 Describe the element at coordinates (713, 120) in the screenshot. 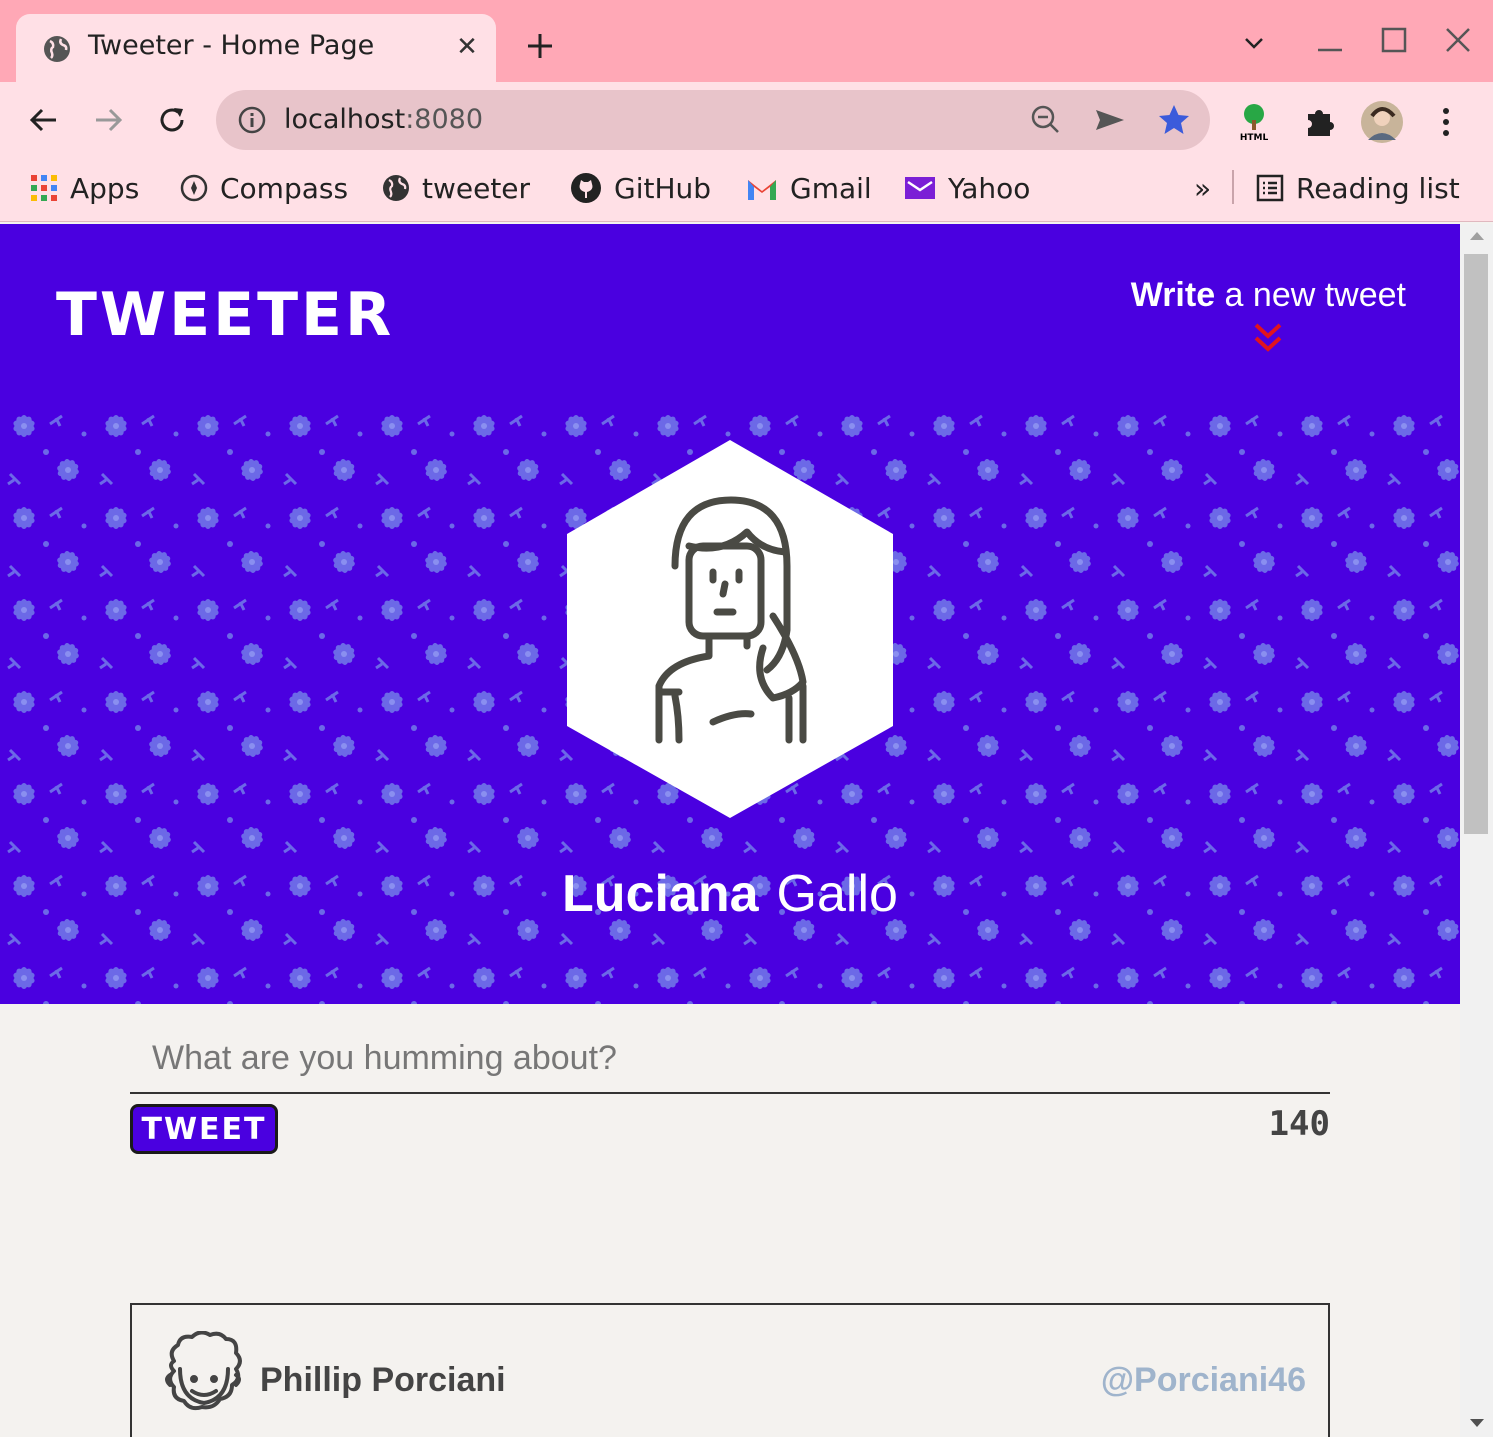

I see `address-bar: localhost:8080` at that location.